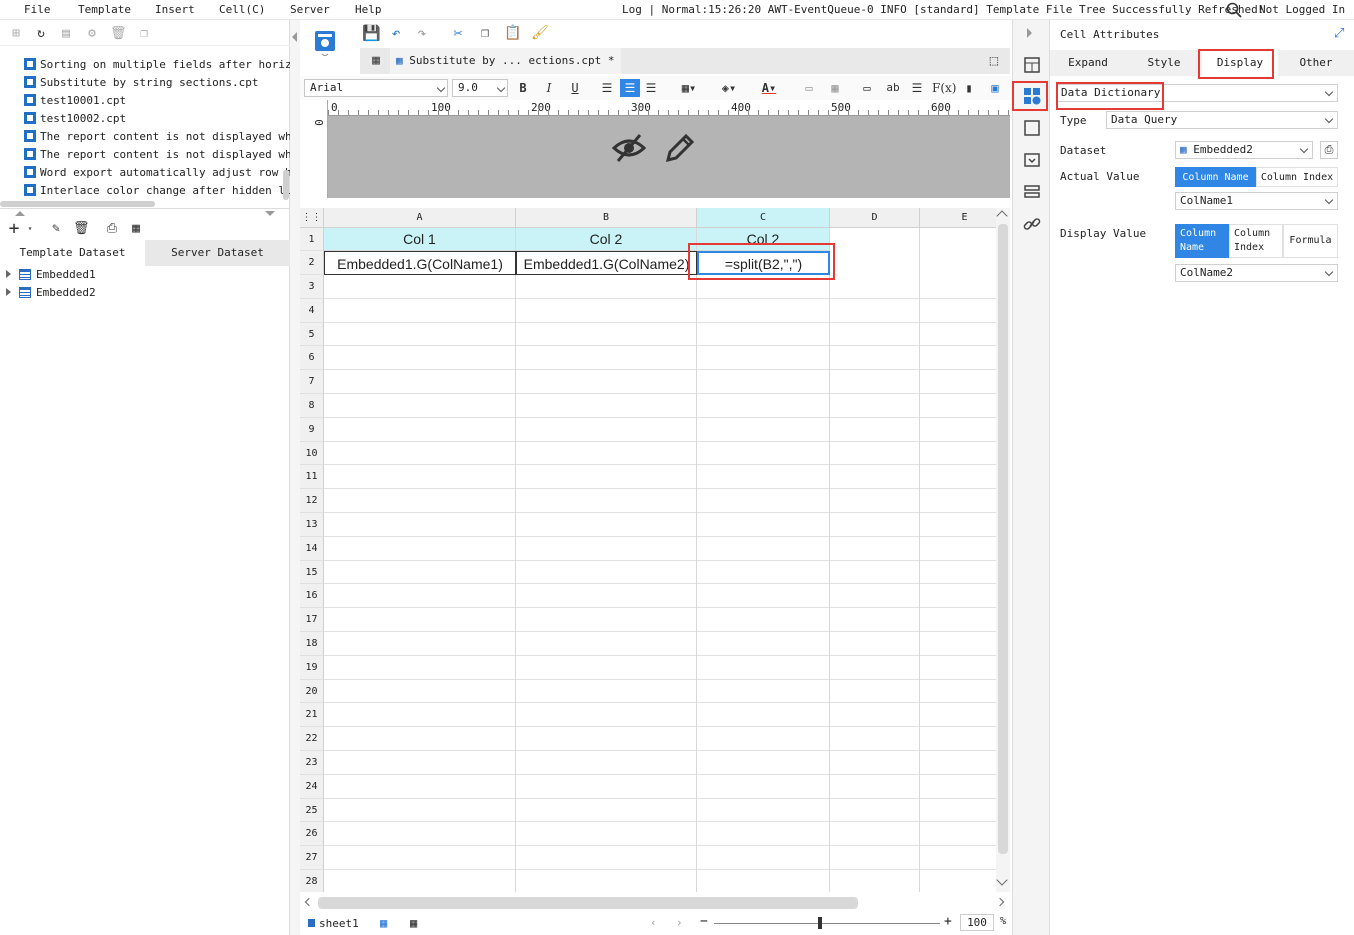  Describe the element at coordinates (312, 548) in the screenshot. I see `row-header: 14` at that location.